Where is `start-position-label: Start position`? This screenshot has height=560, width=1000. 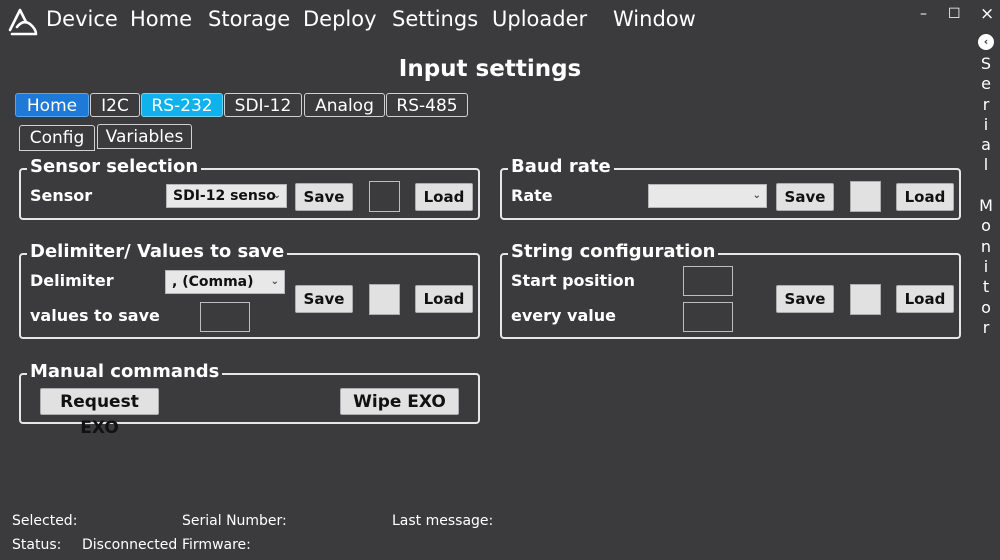 start-position-label: Start position is located at coordinates (573, 280).